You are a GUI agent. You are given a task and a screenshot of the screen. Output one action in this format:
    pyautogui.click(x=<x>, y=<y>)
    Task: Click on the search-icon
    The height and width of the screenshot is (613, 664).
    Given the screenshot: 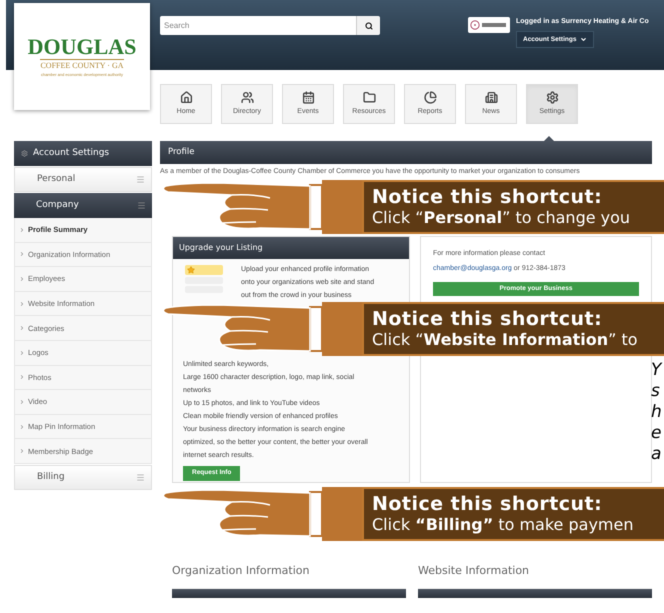 What is the action you would take?
    pyautogui.click(x=368, y=26)
    